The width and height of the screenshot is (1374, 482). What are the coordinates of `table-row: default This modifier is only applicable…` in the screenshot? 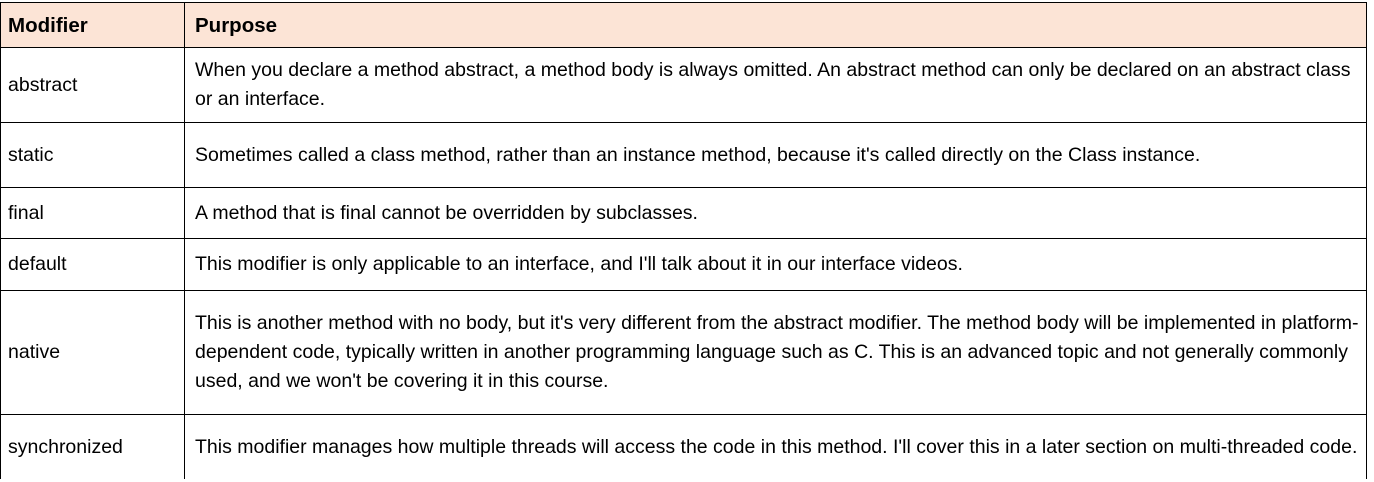 It's located at (683, 264).